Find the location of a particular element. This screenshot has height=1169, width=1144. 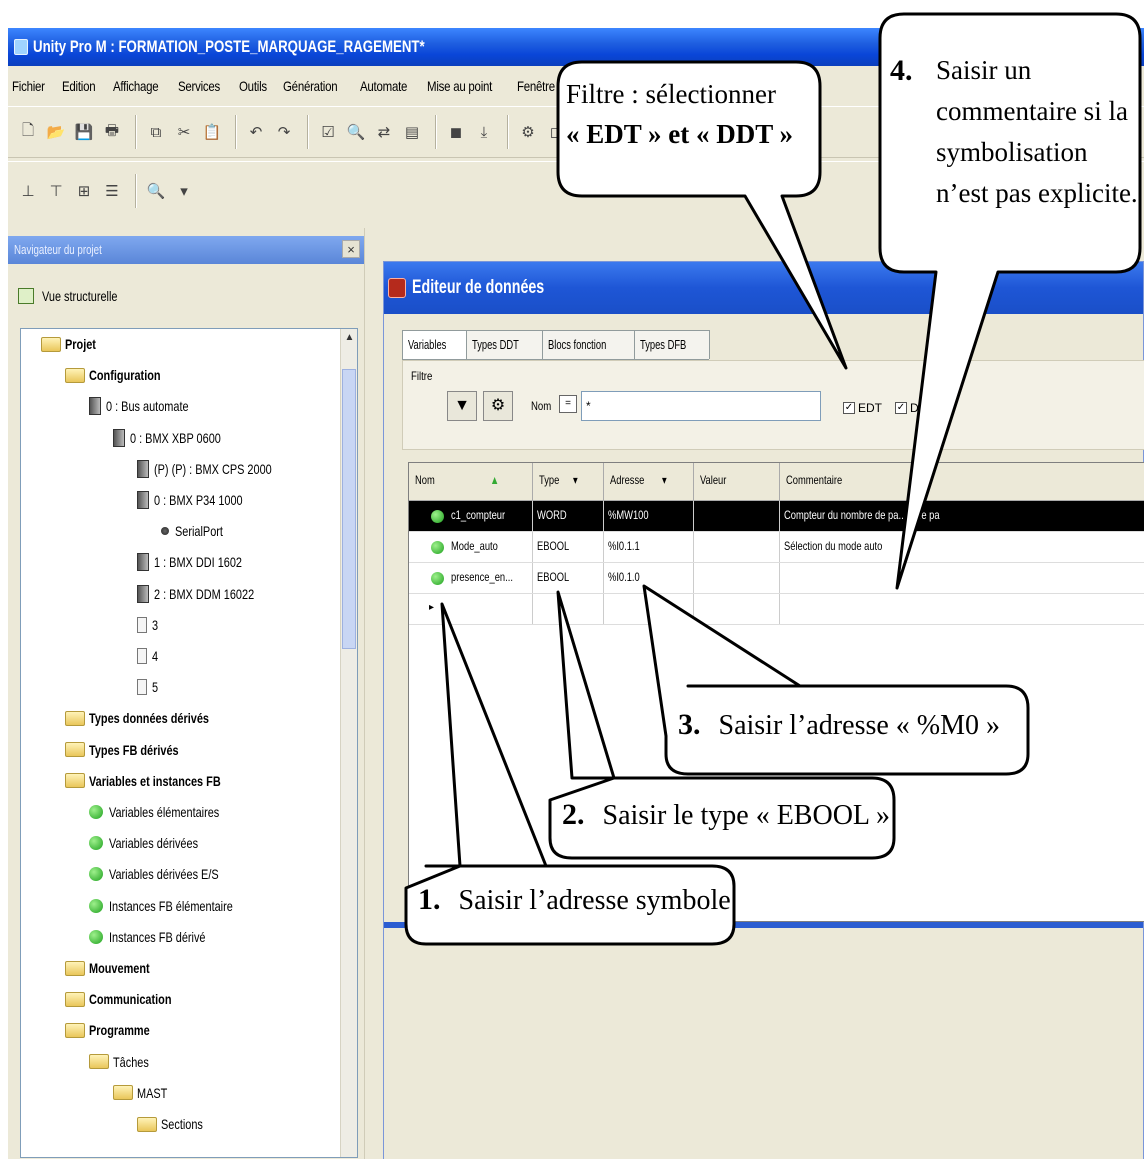

structural-view-label: Vue structurelle is located at coordinates (78, 296).